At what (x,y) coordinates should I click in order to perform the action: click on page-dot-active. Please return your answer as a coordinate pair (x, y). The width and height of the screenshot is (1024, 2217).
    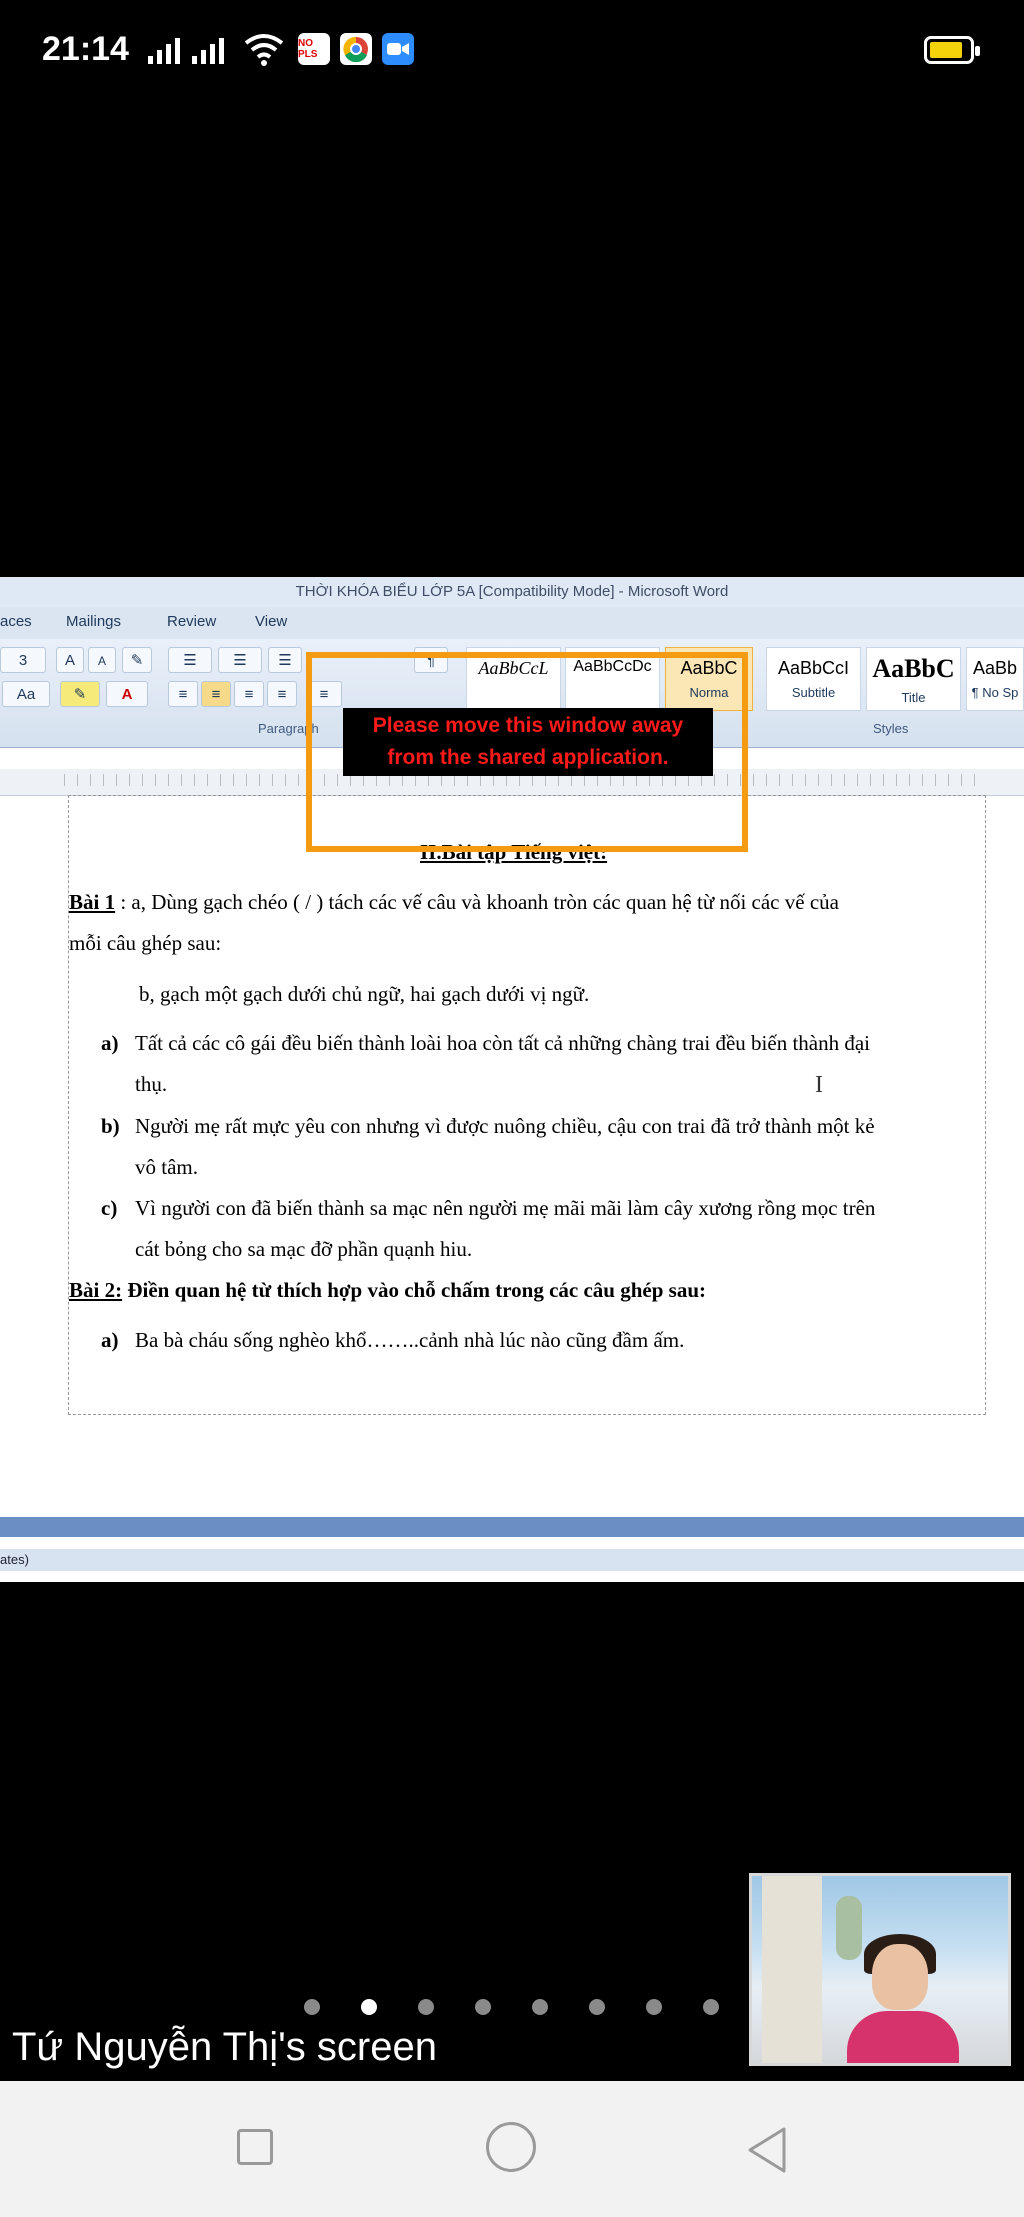
    Looking at the image, I should click on (369, 2007).